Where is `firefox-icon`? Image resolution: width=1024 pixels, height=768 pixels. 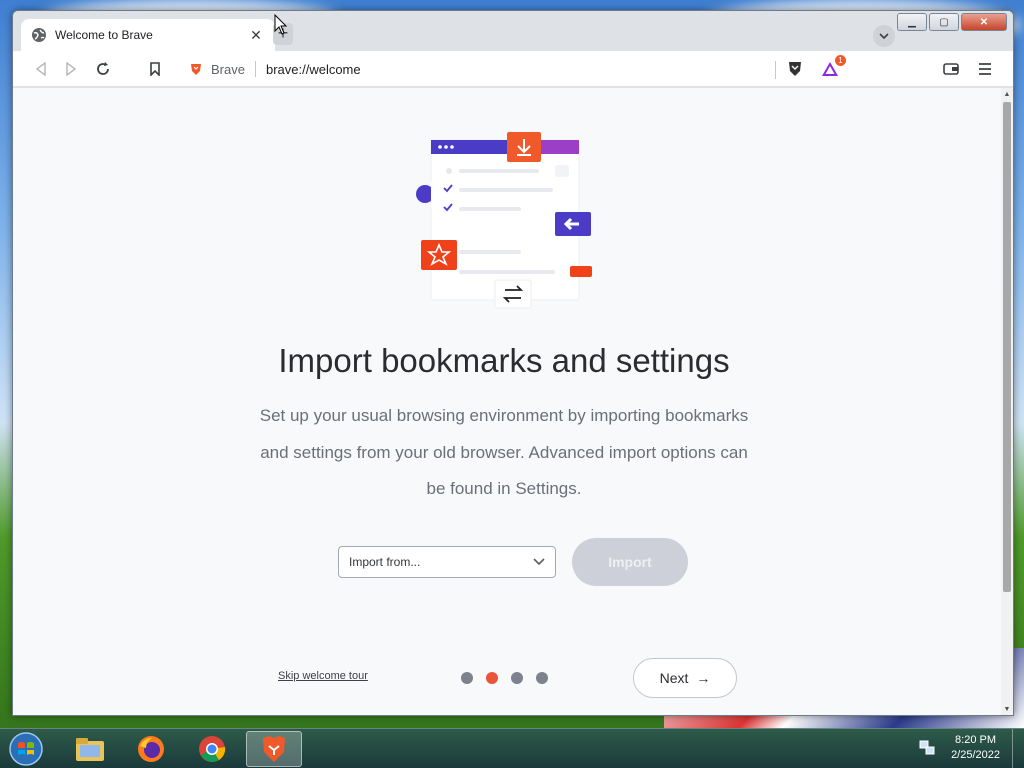 firefox-icon is located at coordinates (151, 749).